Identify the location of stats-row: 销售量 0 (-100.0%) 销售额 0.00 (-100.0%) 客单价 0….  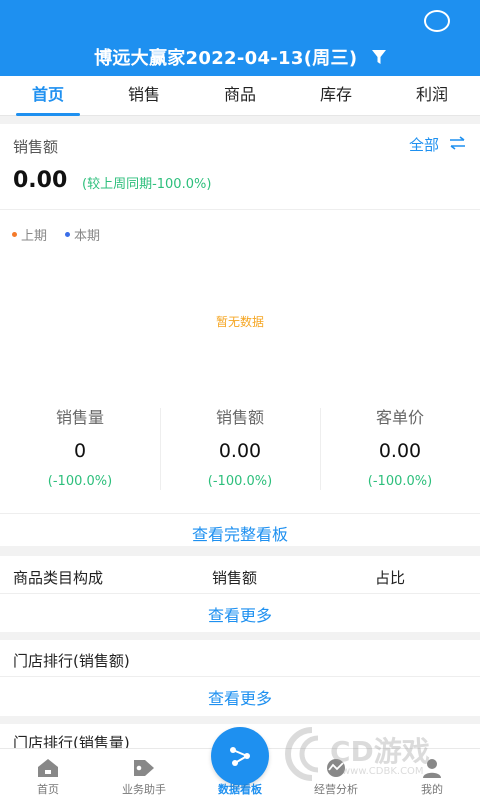
(240, 450).